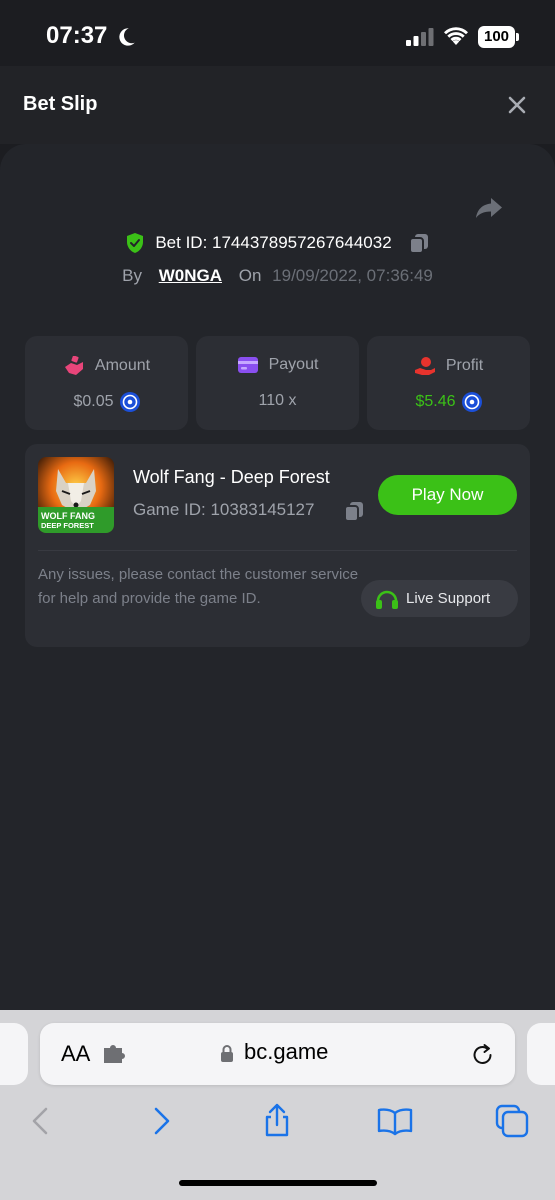  I want to click on wolf-artwork: WOLF FANG DEEP FOREST, so click(76, 495).